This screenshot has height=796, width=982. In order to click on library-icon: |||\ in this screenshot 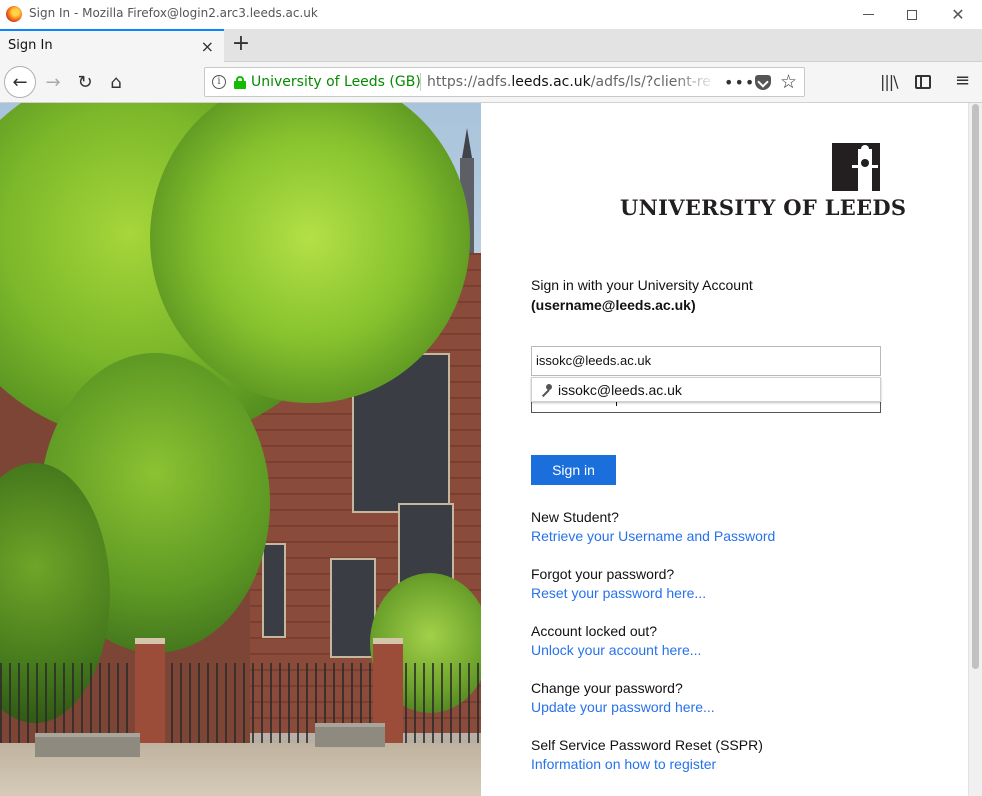, I will do `click(889, 81)`.